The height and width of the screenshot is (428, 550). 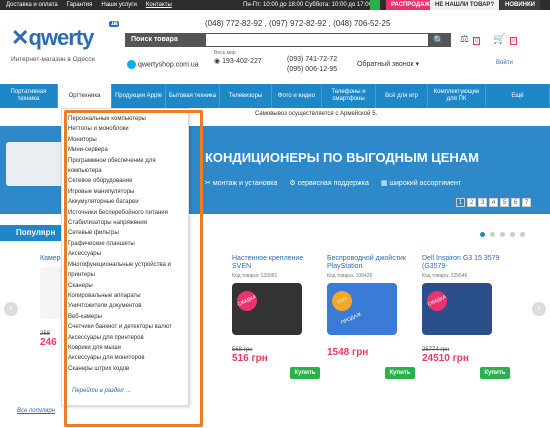 What do you see at coordinates (375, 5) in the screenshot?
I see `phone-icon` at bounding box center [375, 5].